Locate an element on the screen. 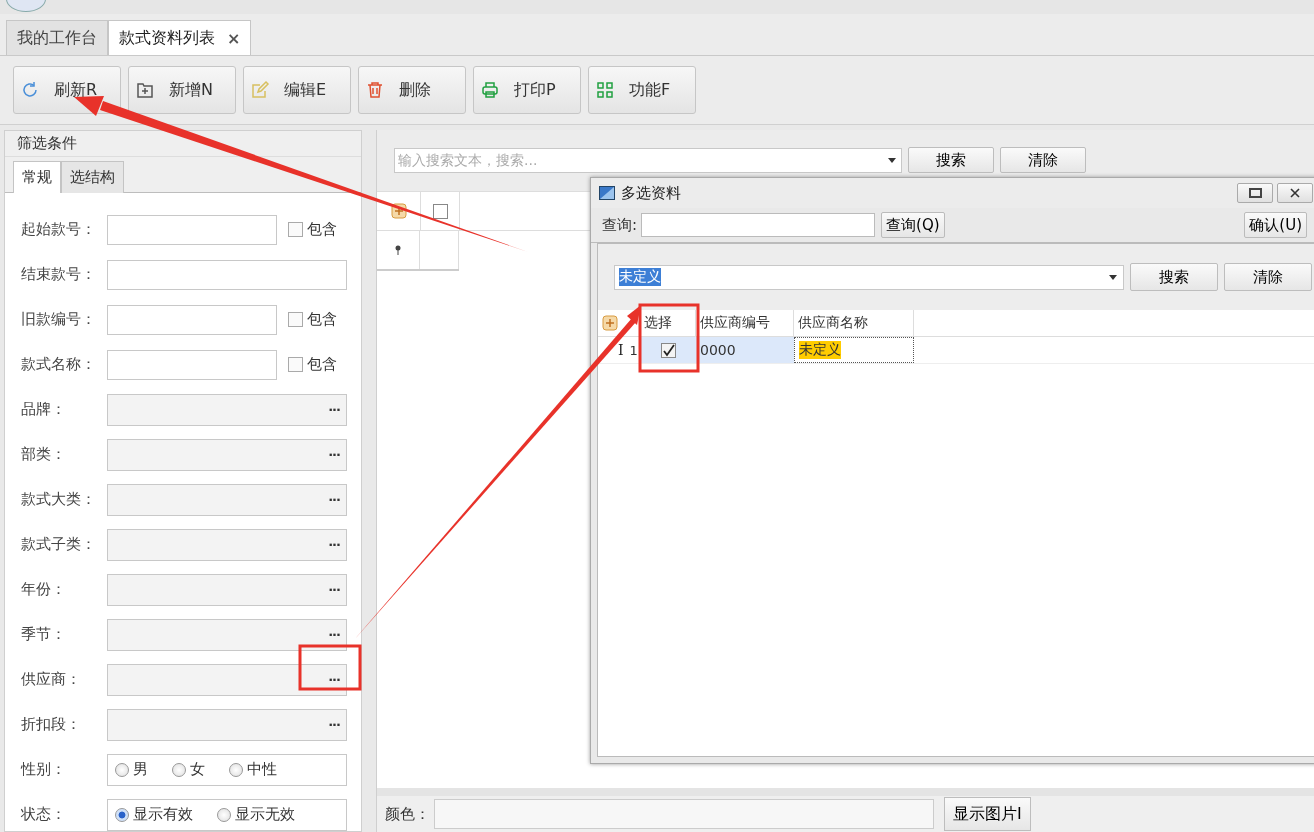  radio-label: 女 is located at coordinates (197, 769).